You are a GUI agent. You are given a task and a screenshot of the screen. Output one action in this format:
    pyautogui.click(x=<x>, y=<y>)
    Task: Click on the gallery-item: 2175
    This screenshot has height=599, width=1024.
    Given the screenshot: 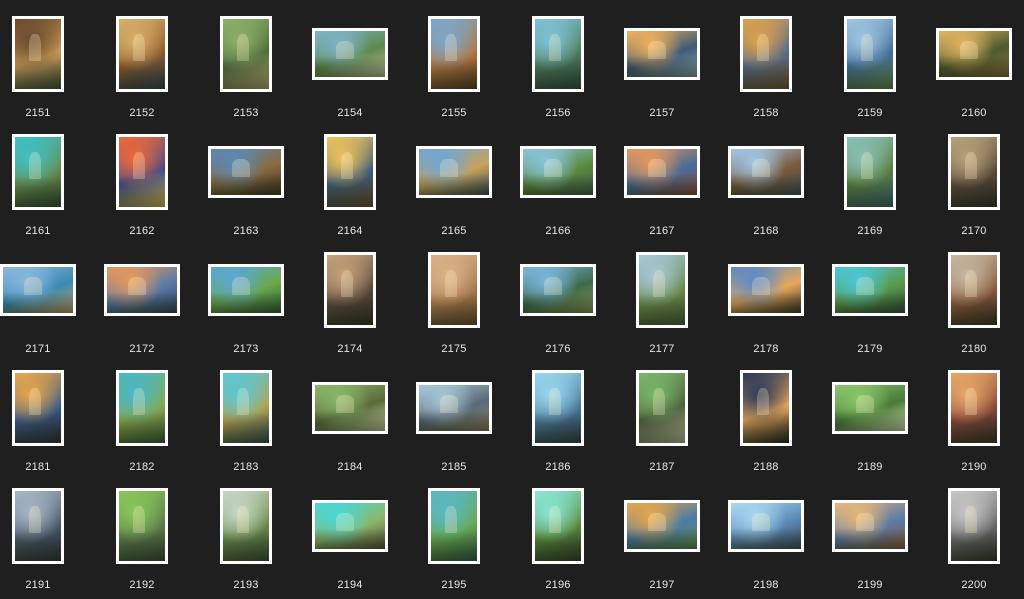 What is the action you would take?
    pyautogui.click(x=454, y=303)
    